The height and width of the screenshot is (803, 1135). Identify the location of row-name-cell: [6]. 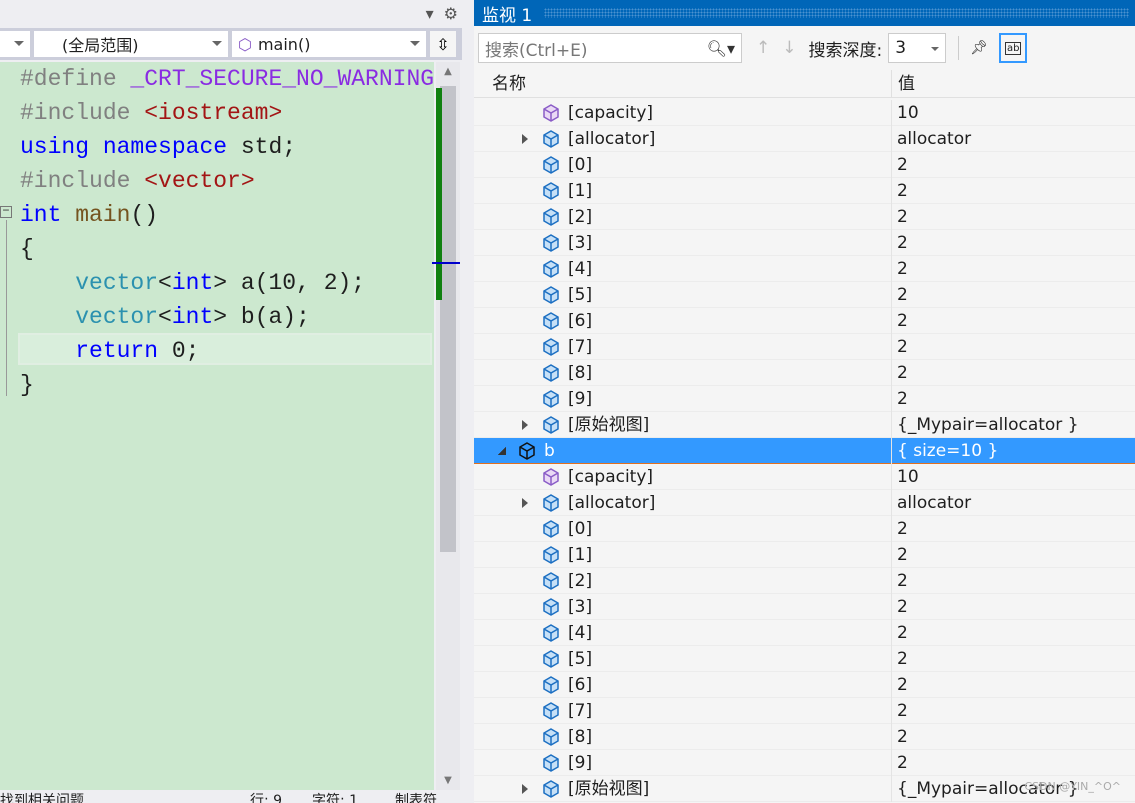
(683, 685).